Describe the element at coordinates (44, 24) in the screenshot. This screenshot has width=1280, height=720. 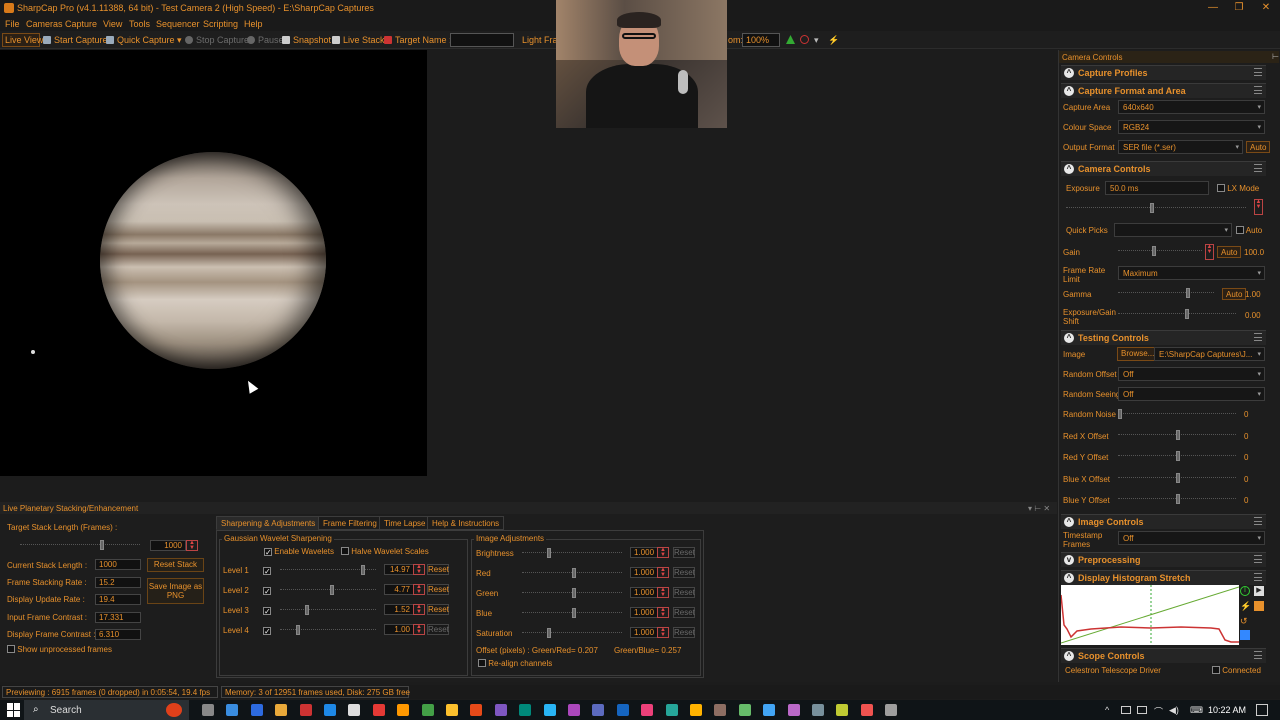
I see `menu-cameras: Cameras` at that location.